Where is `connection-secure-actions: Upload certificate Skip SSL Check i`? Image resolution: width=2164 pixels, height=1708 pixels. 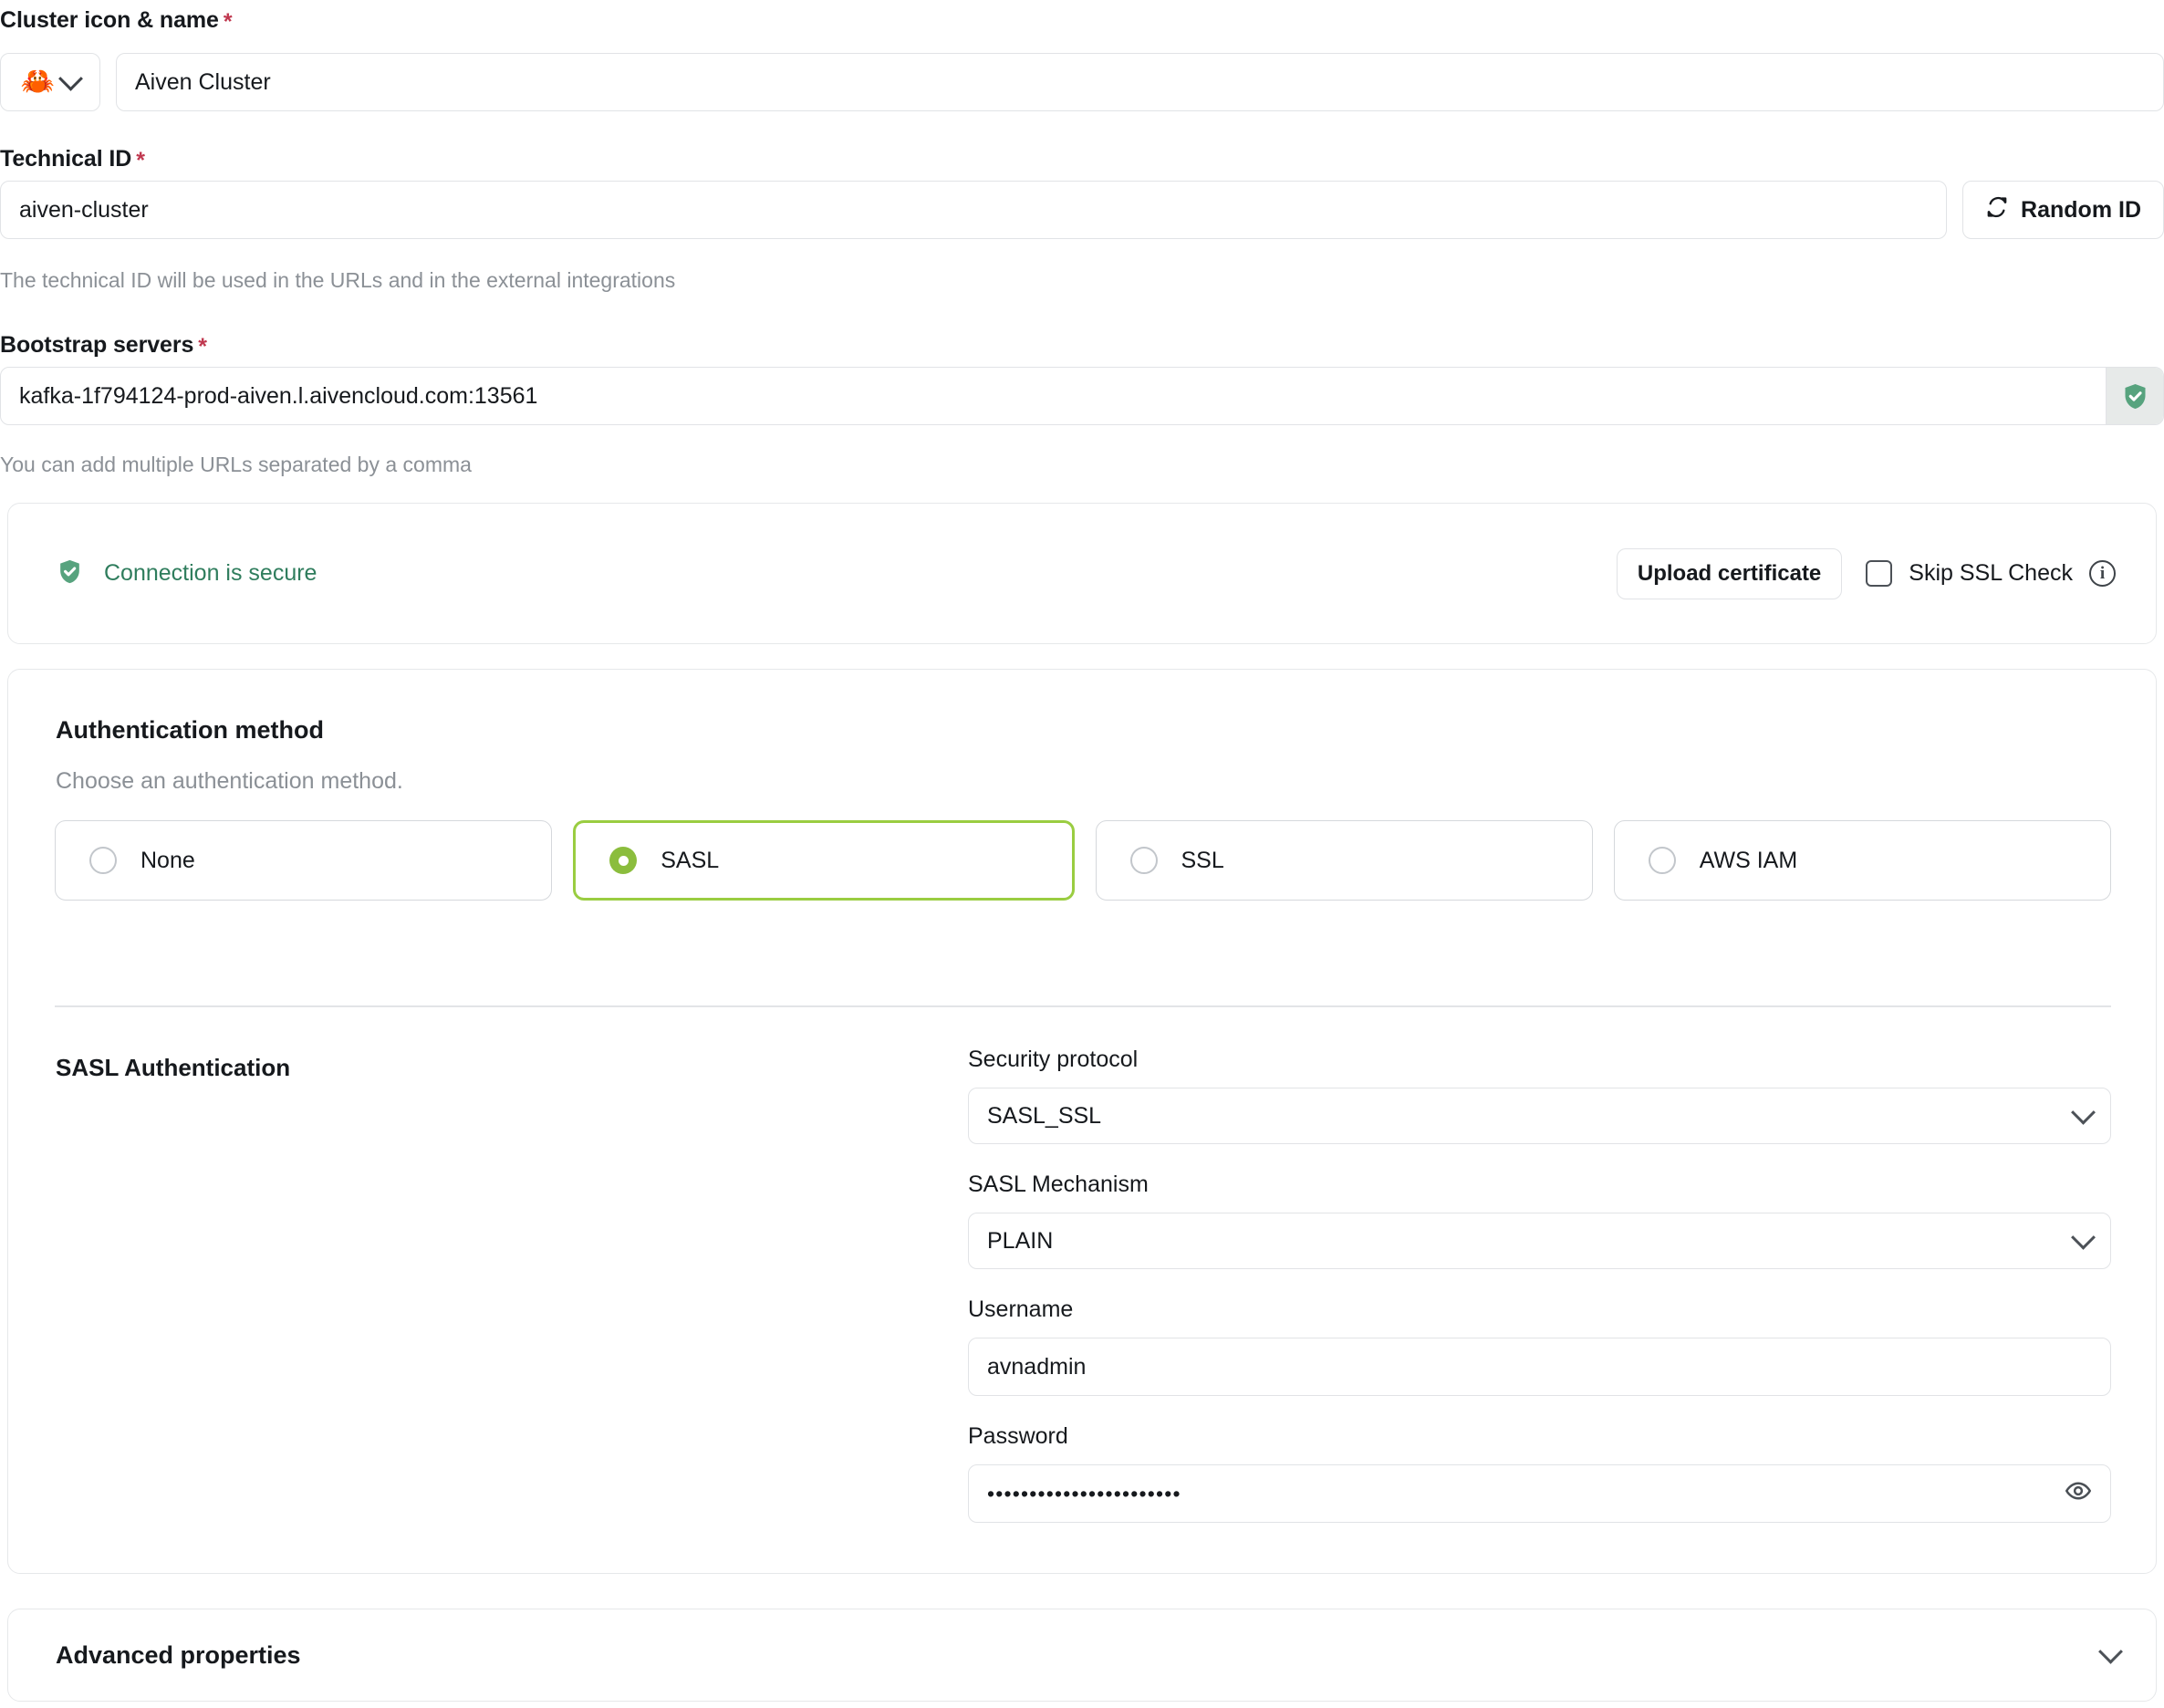 connection-secure-actions: Upload certificate Skip SSL Check i is located at coordinates (1866, 573).